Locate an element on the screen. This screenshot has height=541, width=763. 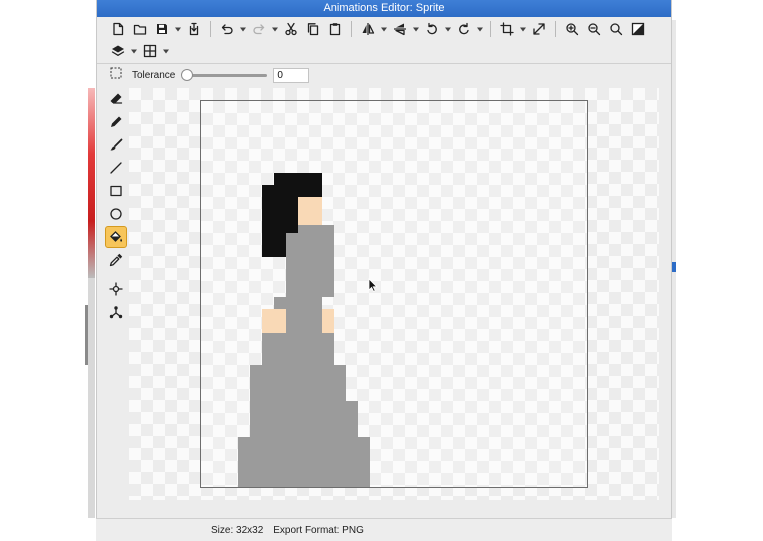
background-editor-edge-lower is located at coordinates (91, 398).